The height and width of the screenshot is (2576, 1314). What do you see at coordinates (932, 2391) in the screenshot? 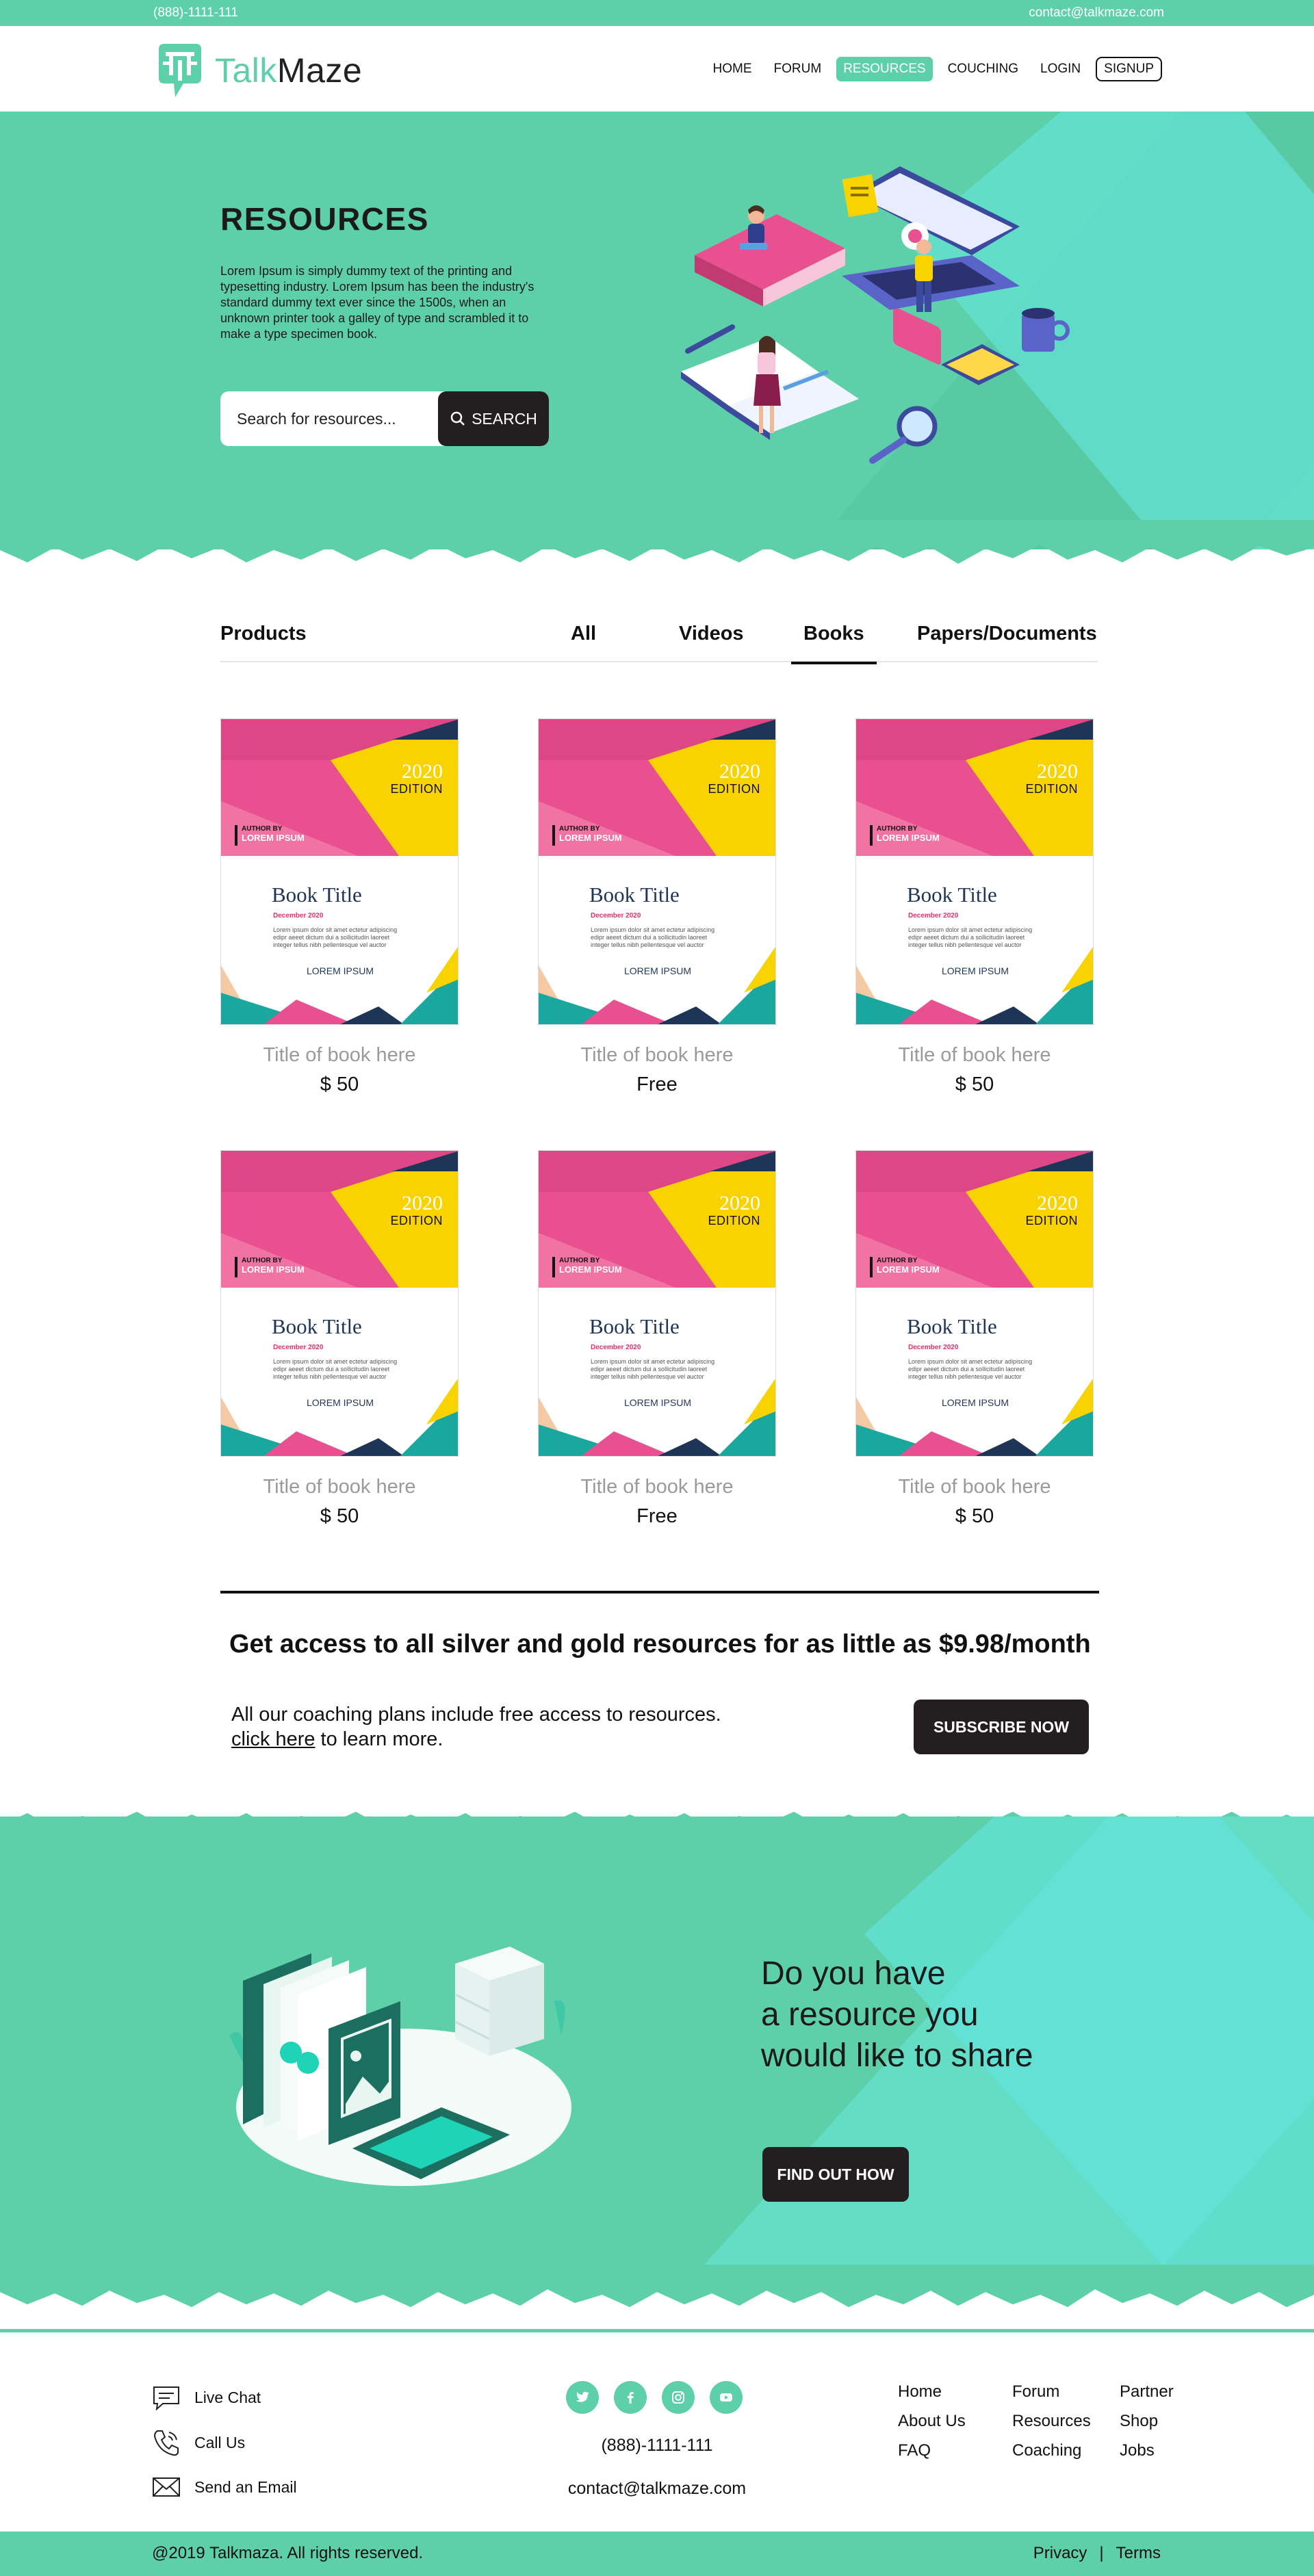
I see `footer-link-home: Home` at bounding box center [932, 2391].